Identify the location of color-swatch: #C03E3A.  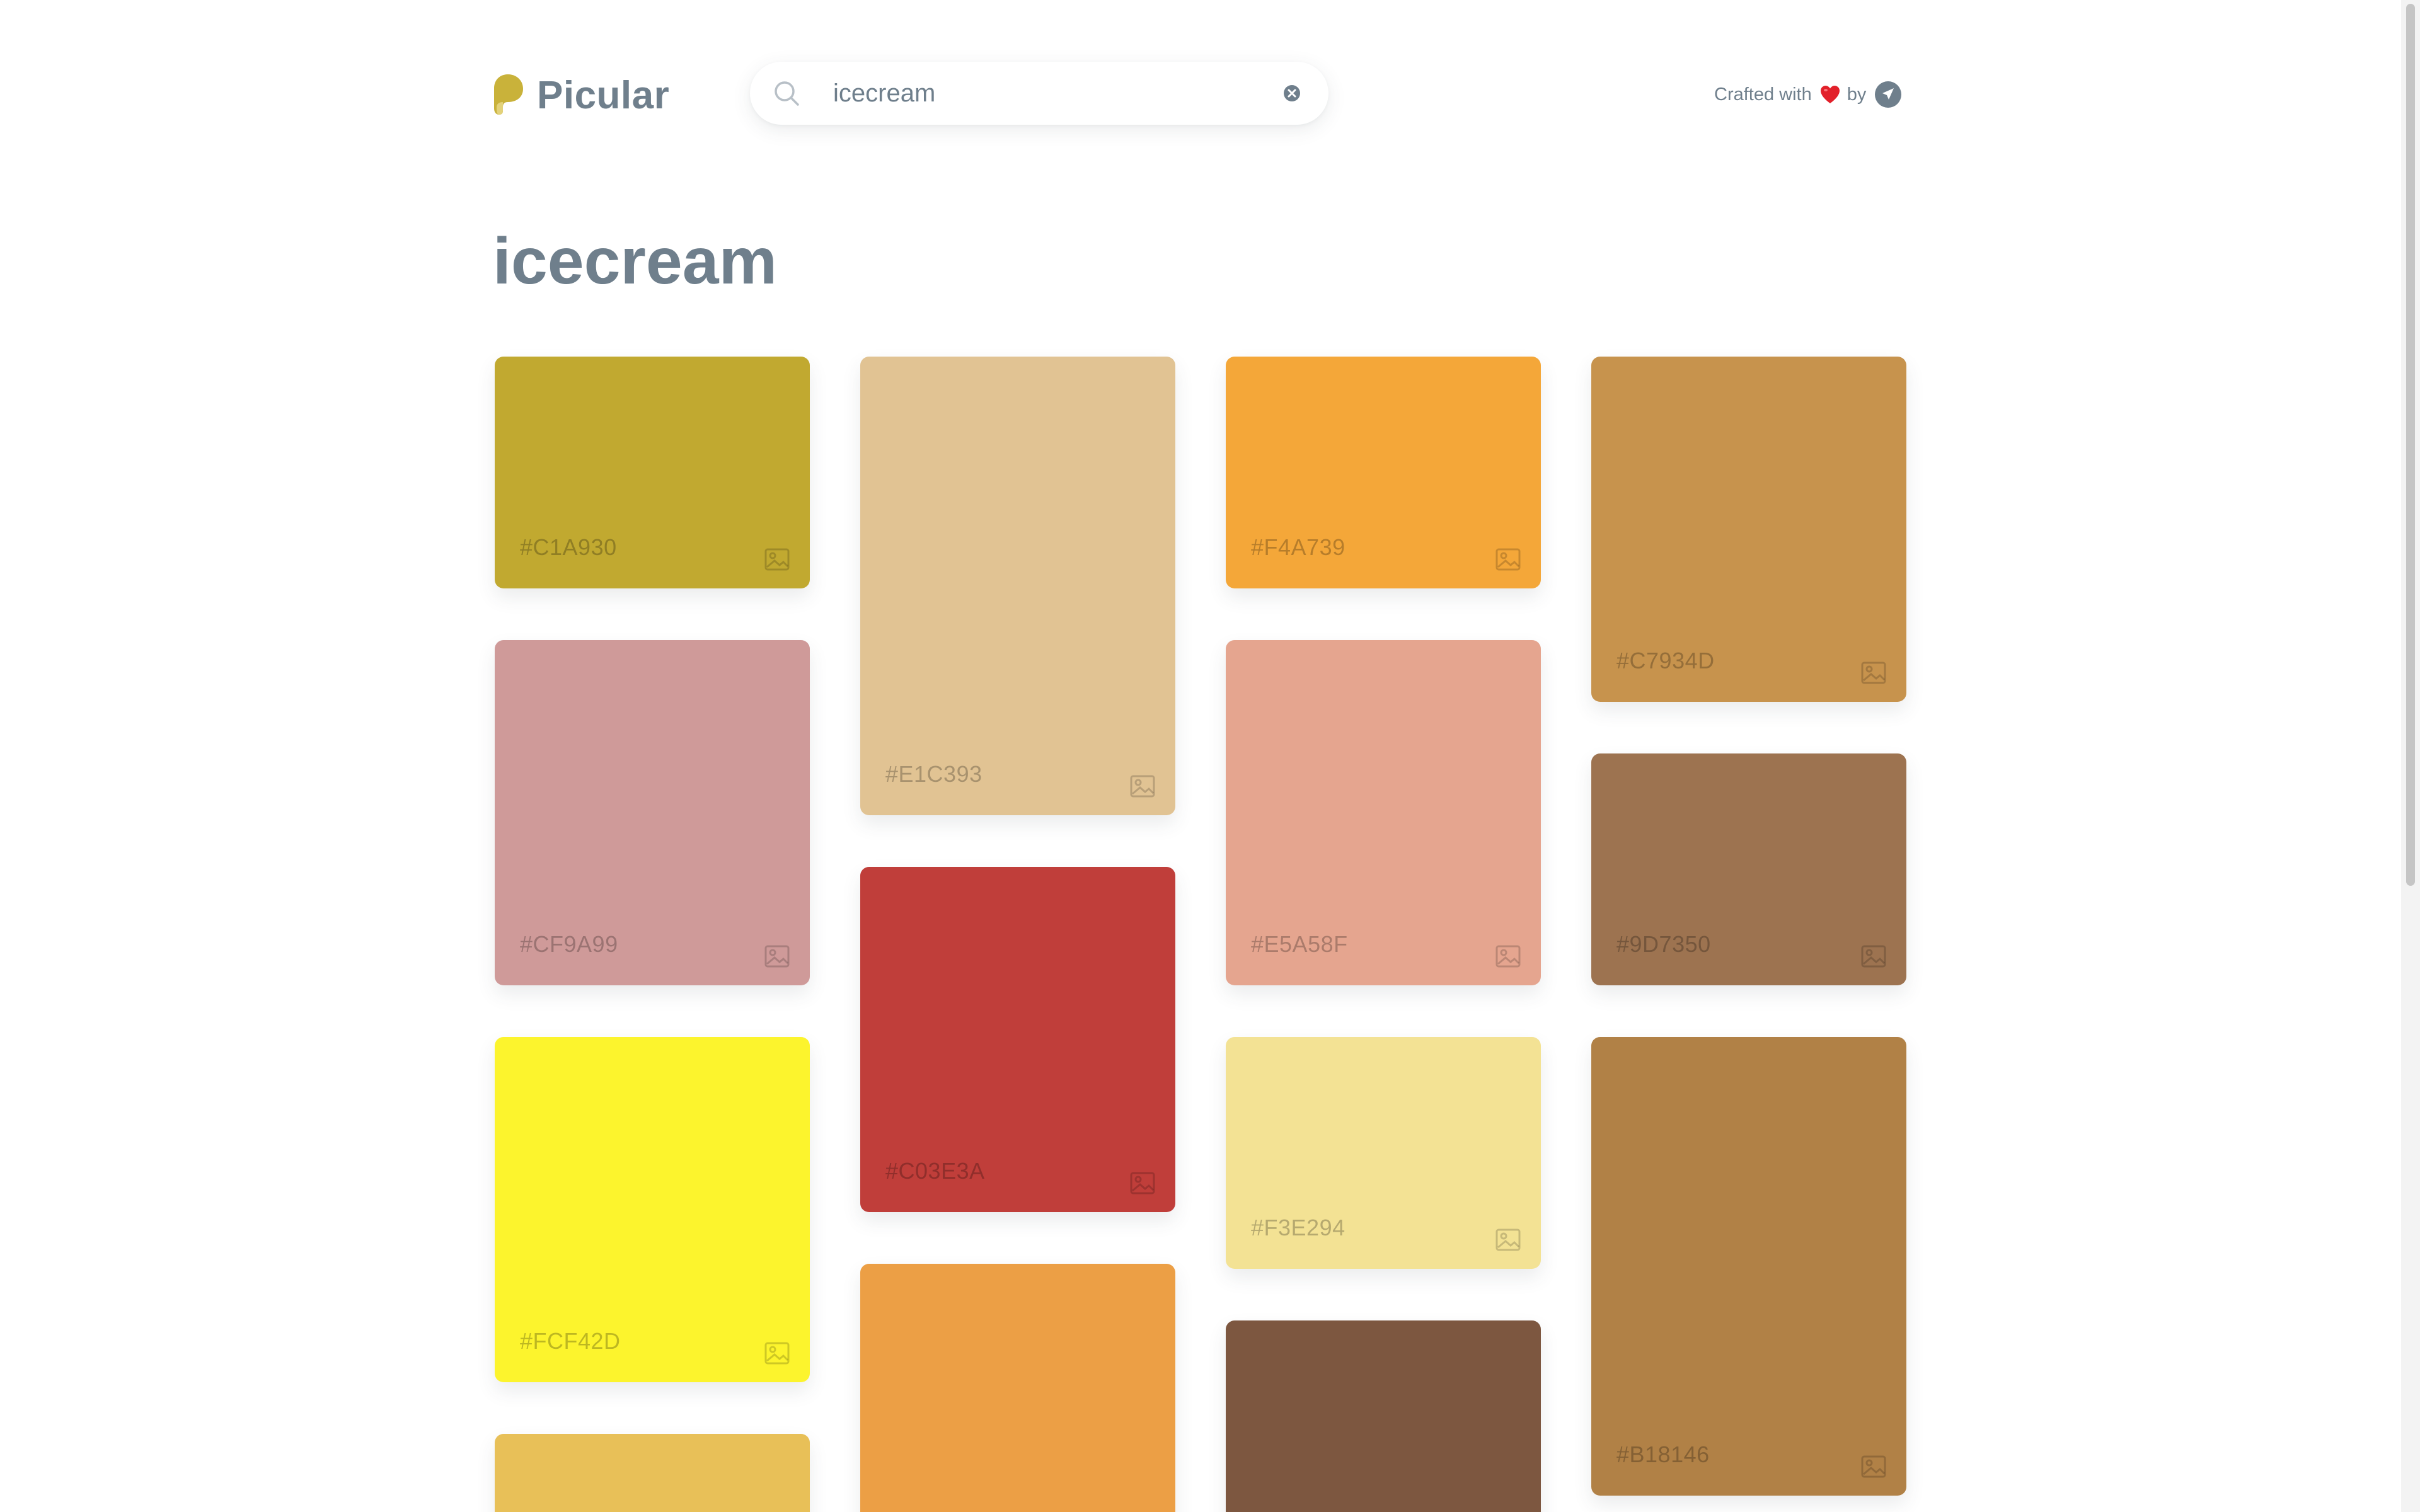
(1017, 1039).